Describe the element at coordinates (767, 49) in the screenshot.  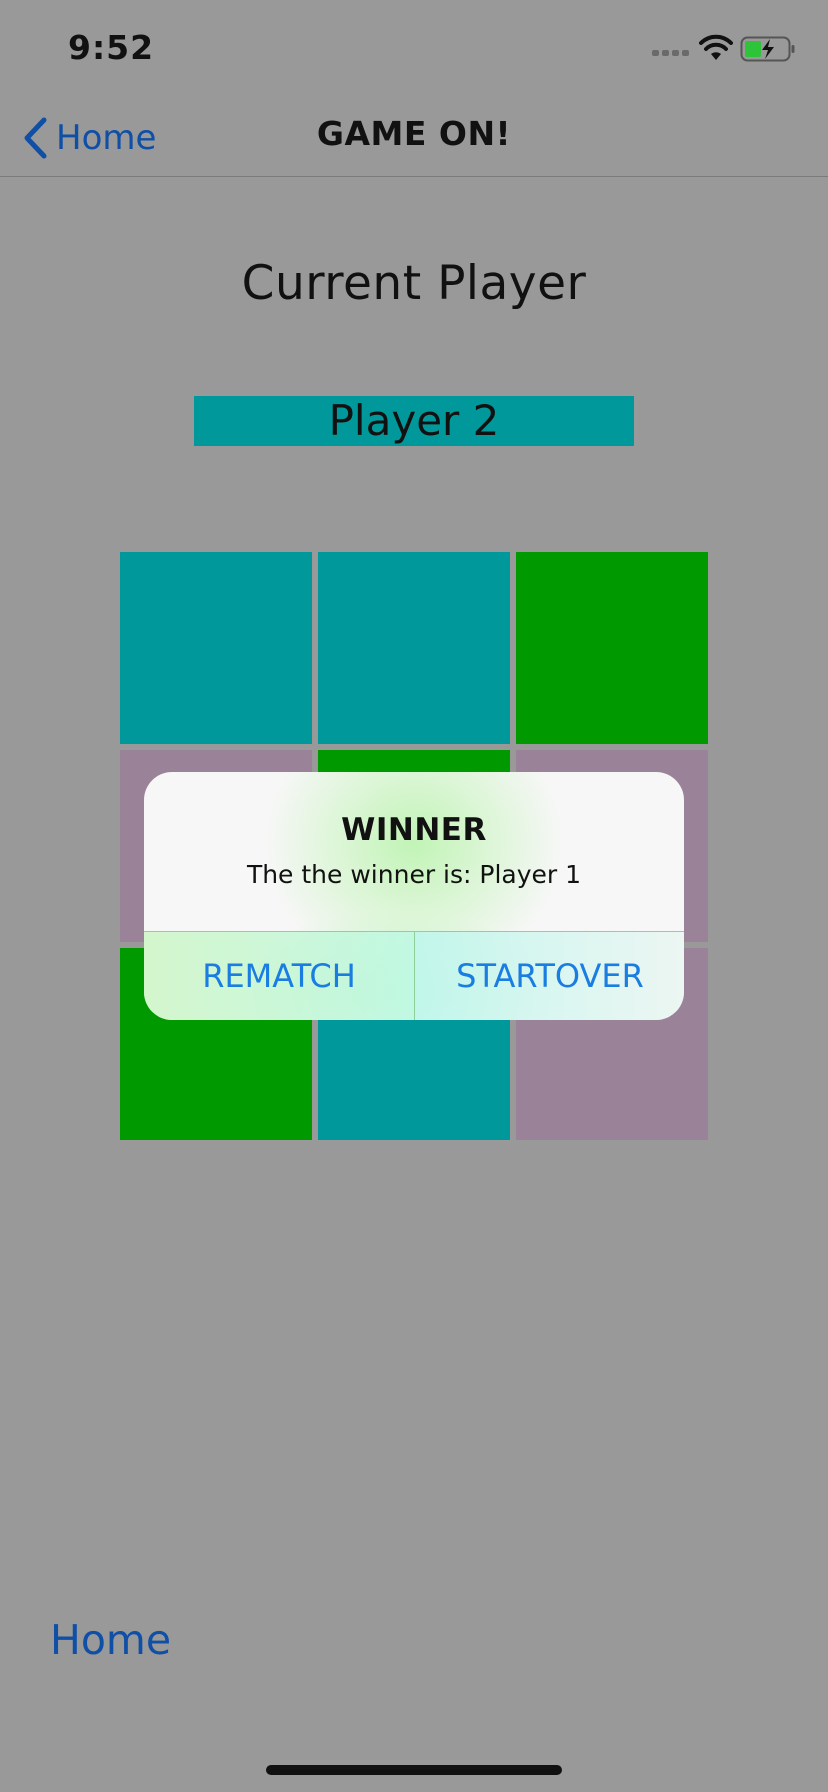
I see `battery-charging-icon` at that location.